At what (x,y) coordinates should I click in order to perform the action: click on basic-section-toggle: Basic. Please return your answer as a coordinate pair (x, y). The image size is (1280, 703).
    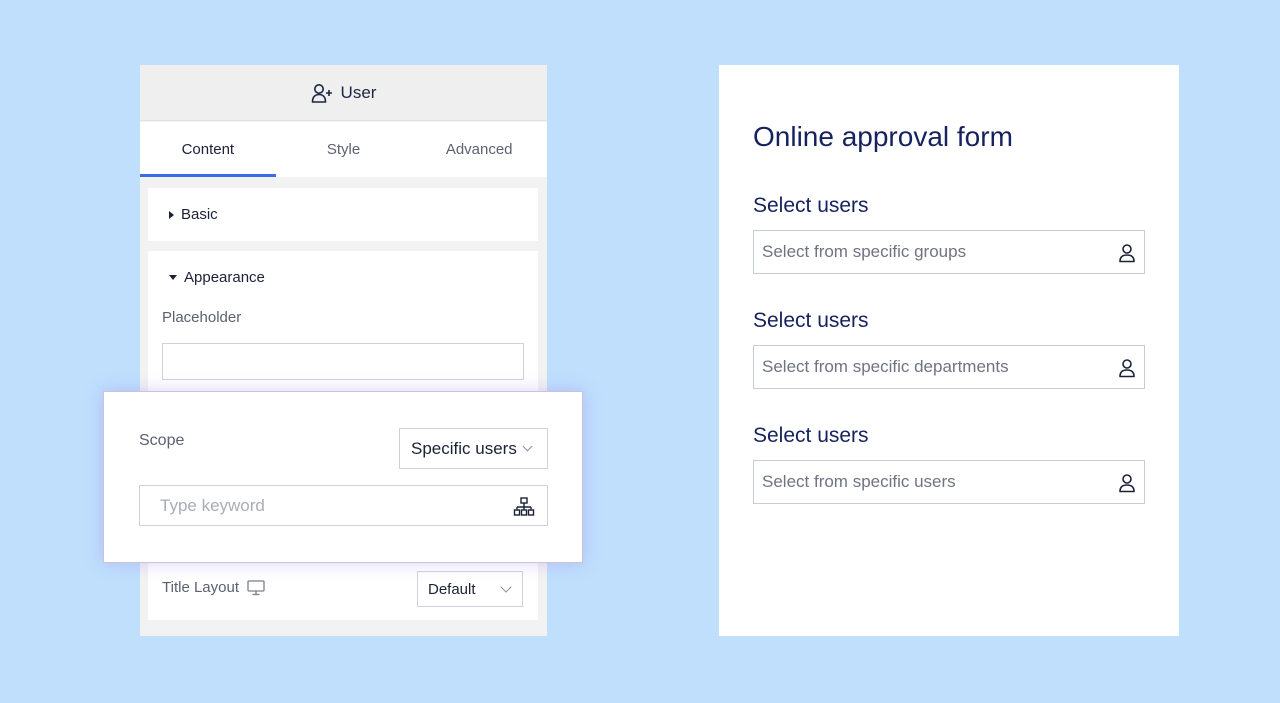
    Looking at the image, I should click on (193, 214).